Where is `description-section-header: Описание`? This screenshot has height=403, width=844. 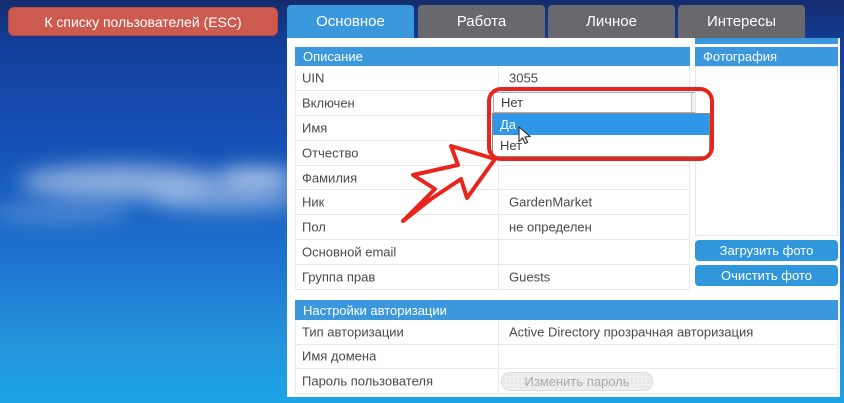 description-section-header: Описание is located at coordinates (492, 56).